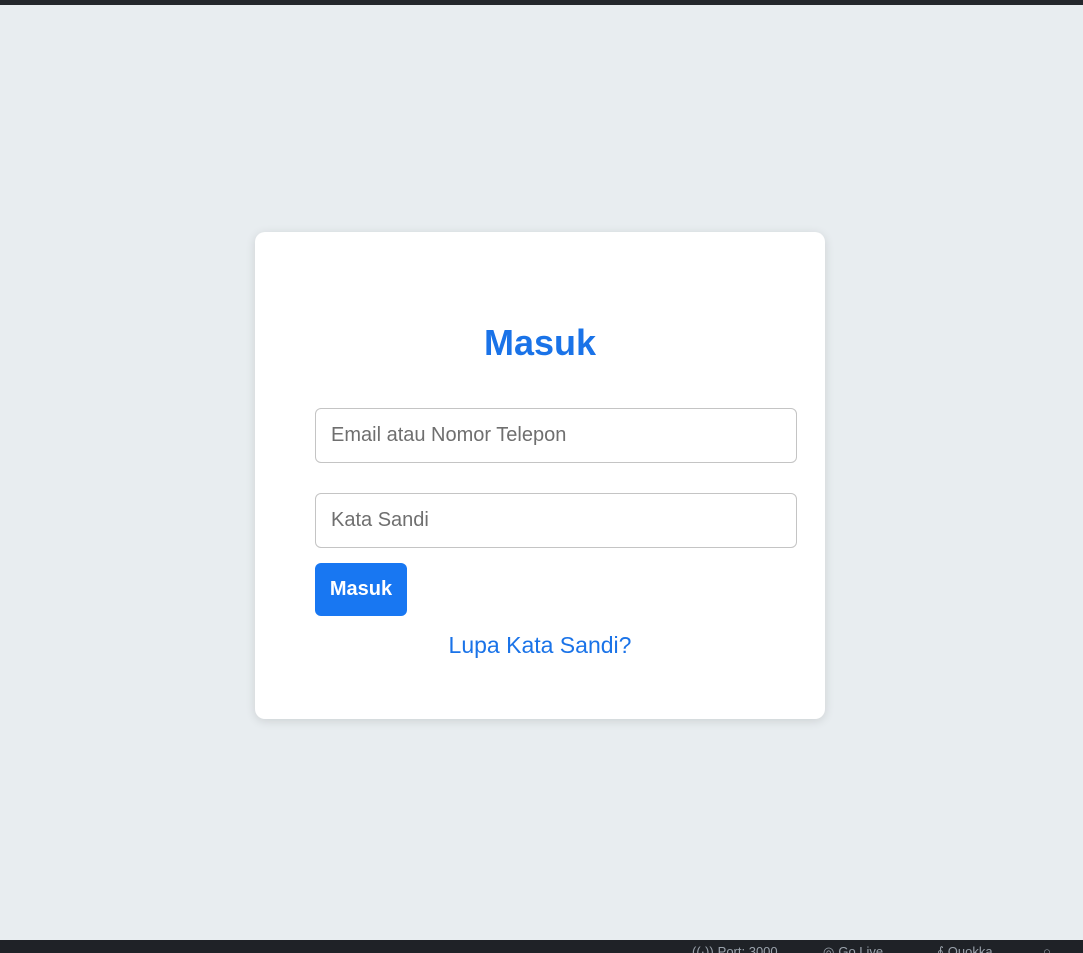 This screenshot has height=953, width=1083. I want to click on status-item-port: ((·)) Port: 3000, so click(735, 949).